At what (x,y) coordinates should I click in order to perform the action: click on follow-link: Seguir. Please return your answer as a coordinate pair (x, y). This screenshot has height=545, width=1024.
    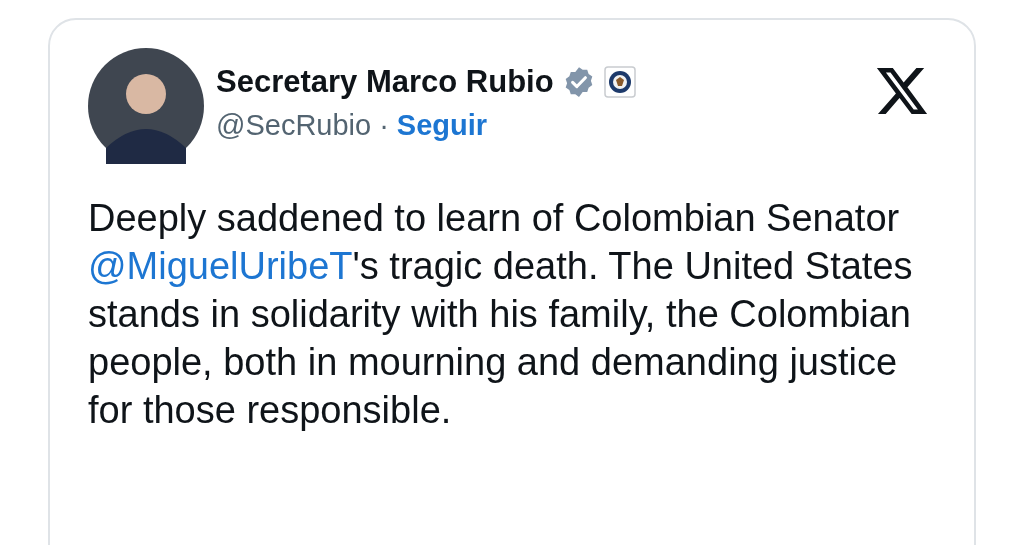
    Looking at the image, I should click on (442, 125).